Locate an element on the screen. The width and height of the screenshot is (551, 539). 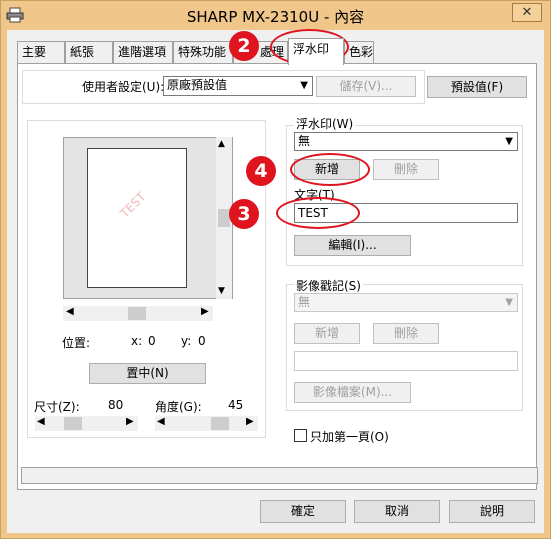
size-right-icon: ▶ is located at coordinates (130, 421).